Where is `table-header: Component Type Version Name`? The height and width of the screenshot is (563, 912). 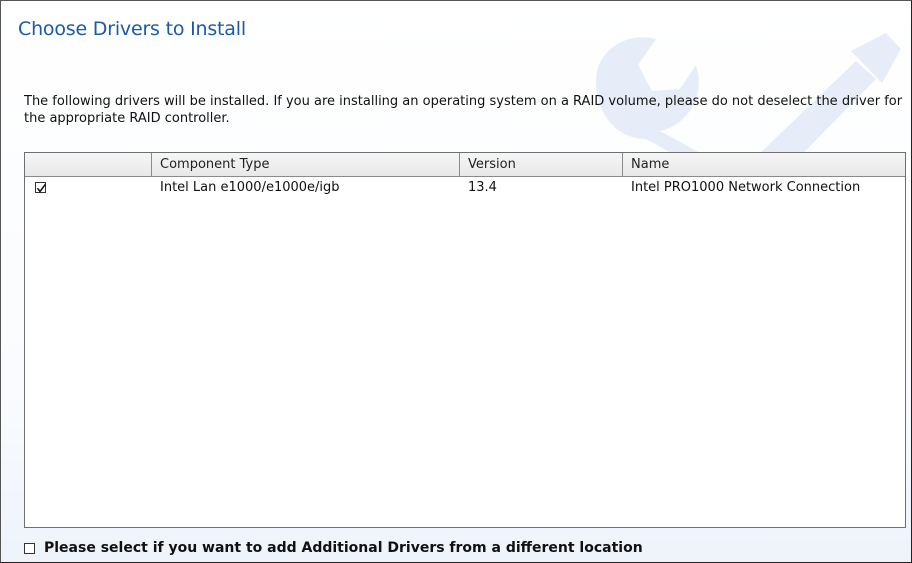 table-header: Component Type Version Name is located at coordinates (465, 165).